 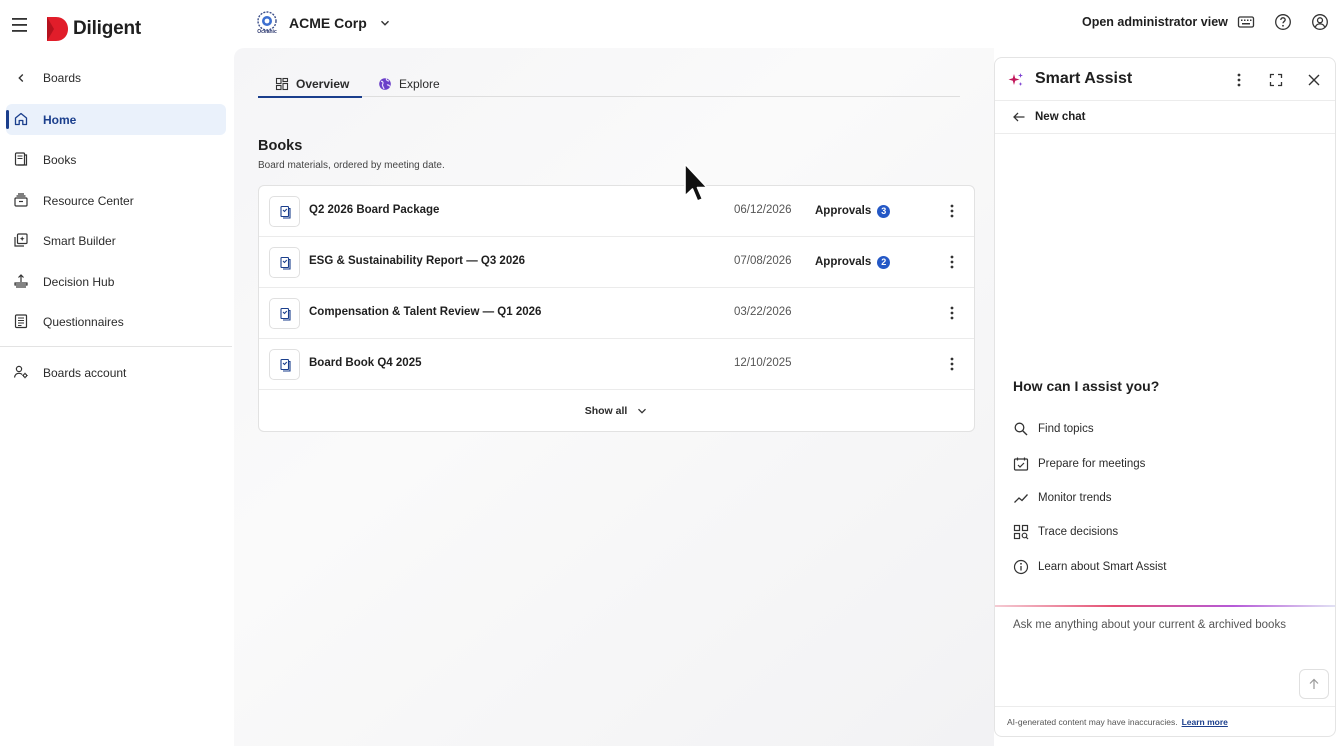 I want to click on book-row: Board Book Q4 2025 12/10/2025, so click(x=616, y=364).